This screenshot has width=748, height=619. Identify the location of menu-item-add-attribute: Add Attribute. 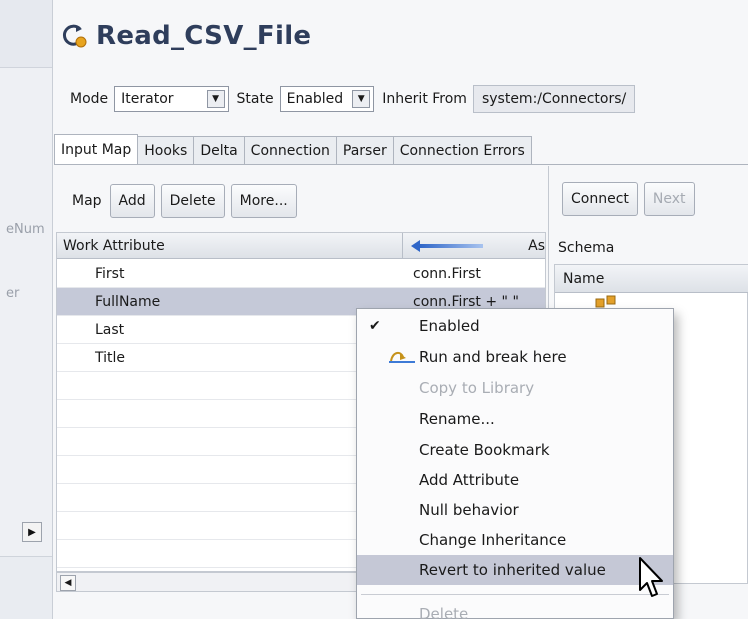
(515, 480).